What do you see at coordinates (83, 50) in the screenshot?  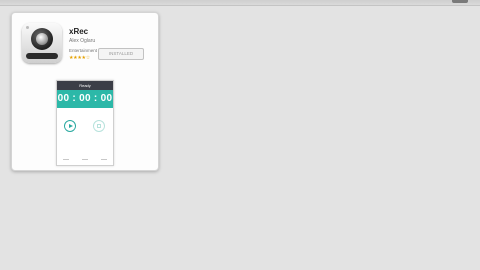 I see `app-category: Entertainment` at bounding box center [83, 50].